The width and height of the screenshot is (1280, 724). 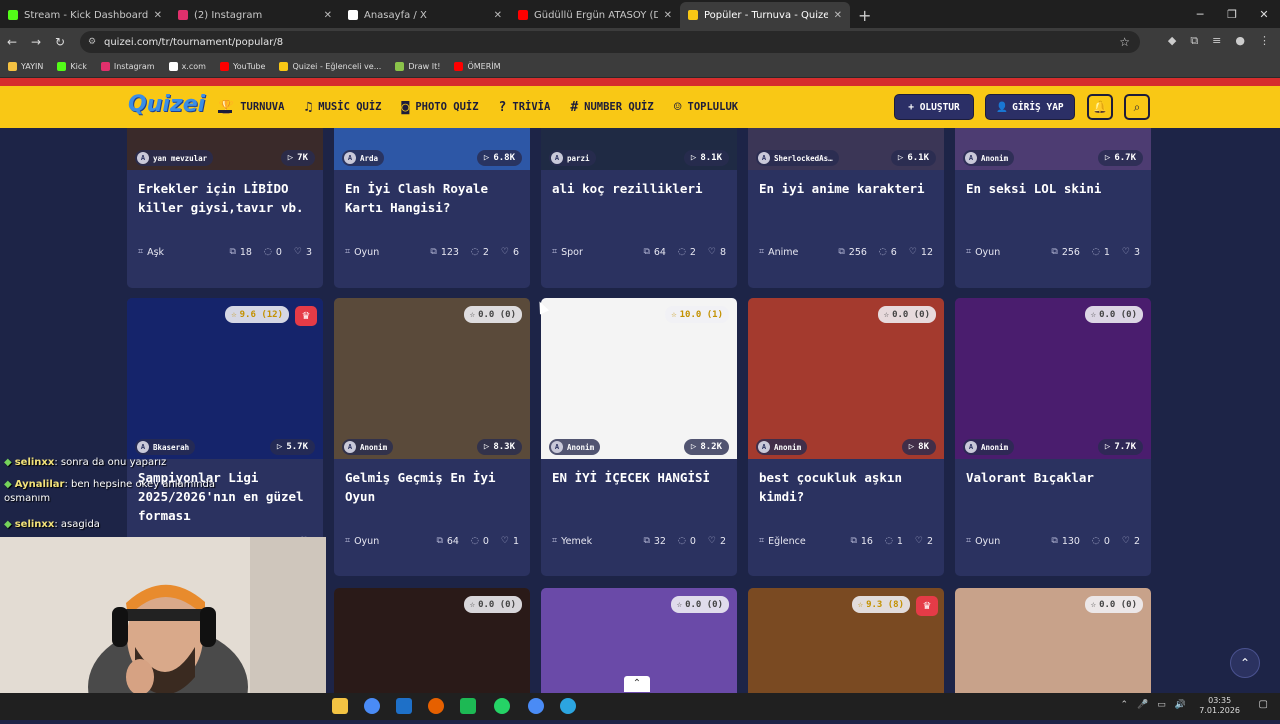 I want to click on minimize-icon: ─, so click(x=1200, y=14).